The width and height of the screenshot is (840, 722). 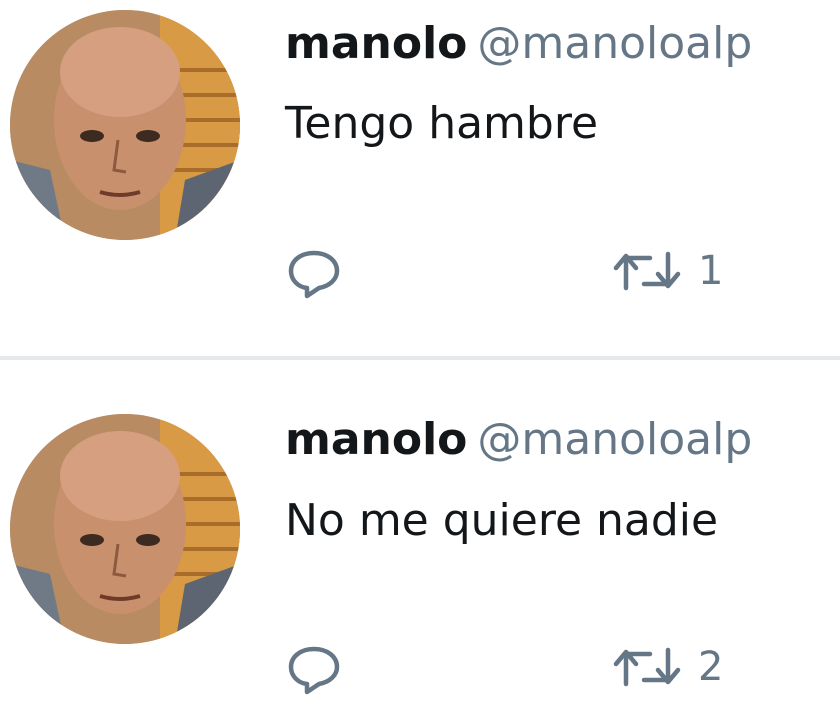 I want to click on tweet-text: No me quiere nadie, so click(x=502, y=520).